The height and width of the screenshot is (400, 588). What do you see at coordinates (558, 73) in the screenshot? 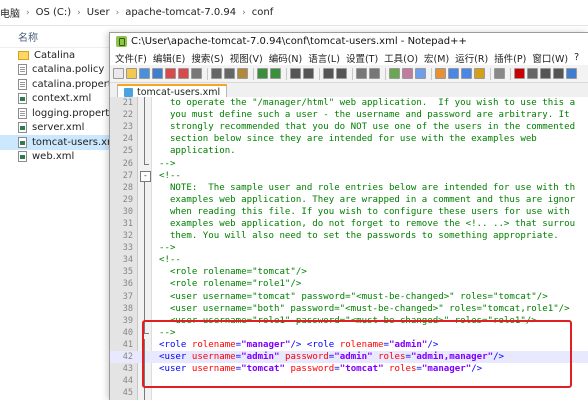
I see `run-macro-multiple-icon` at bounding box center [558, 73].